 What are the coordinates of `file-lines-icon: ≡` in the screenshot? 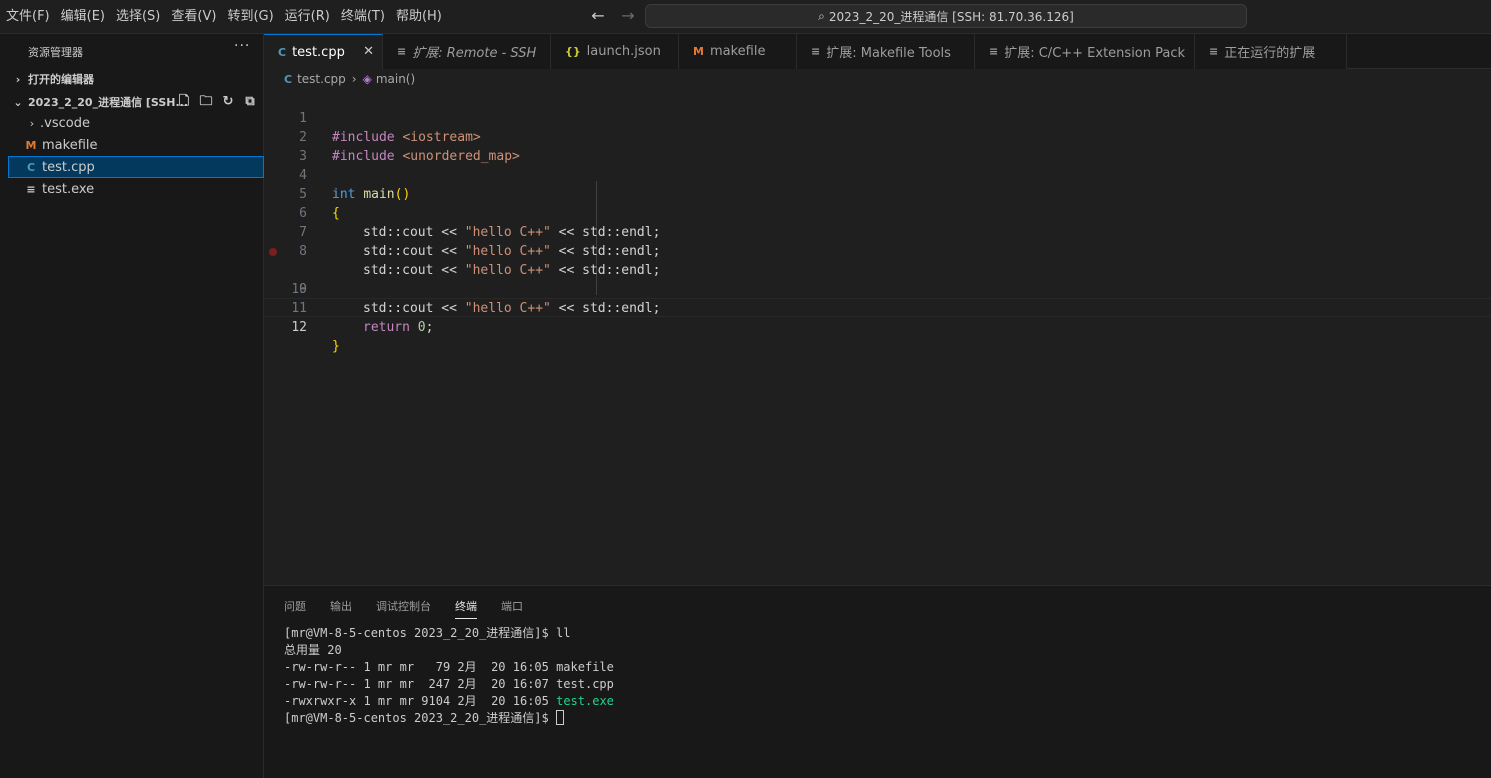 It's located at (31, 189).